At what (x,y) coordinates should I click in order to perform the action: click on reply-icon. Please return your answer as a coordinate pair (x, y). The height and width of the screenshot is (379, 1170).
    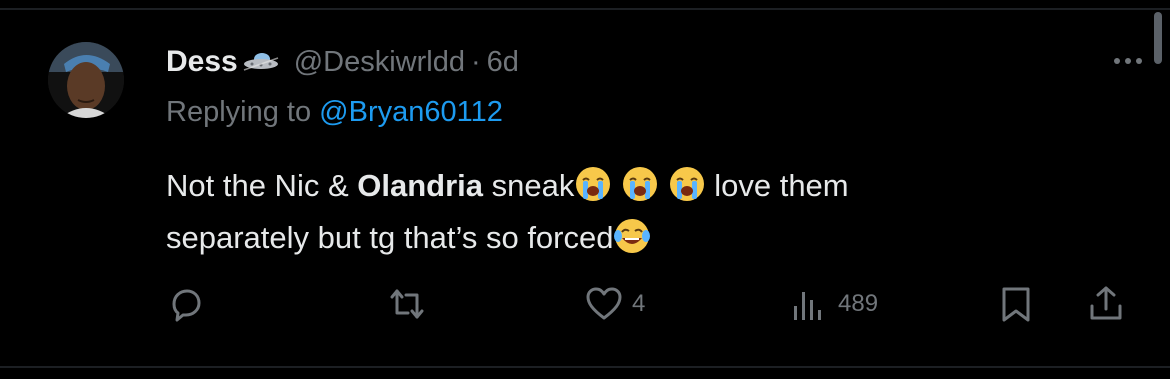
    Looking at the image, I should click on (186, 305).